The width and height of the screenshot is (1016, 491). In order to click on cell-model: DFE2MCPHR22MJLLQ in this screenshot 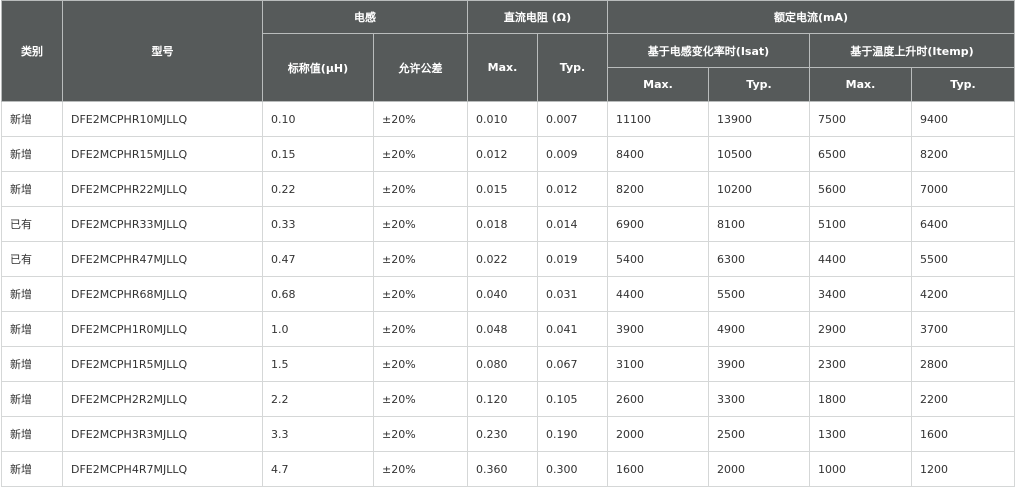, I will do `click(162, 189)`.